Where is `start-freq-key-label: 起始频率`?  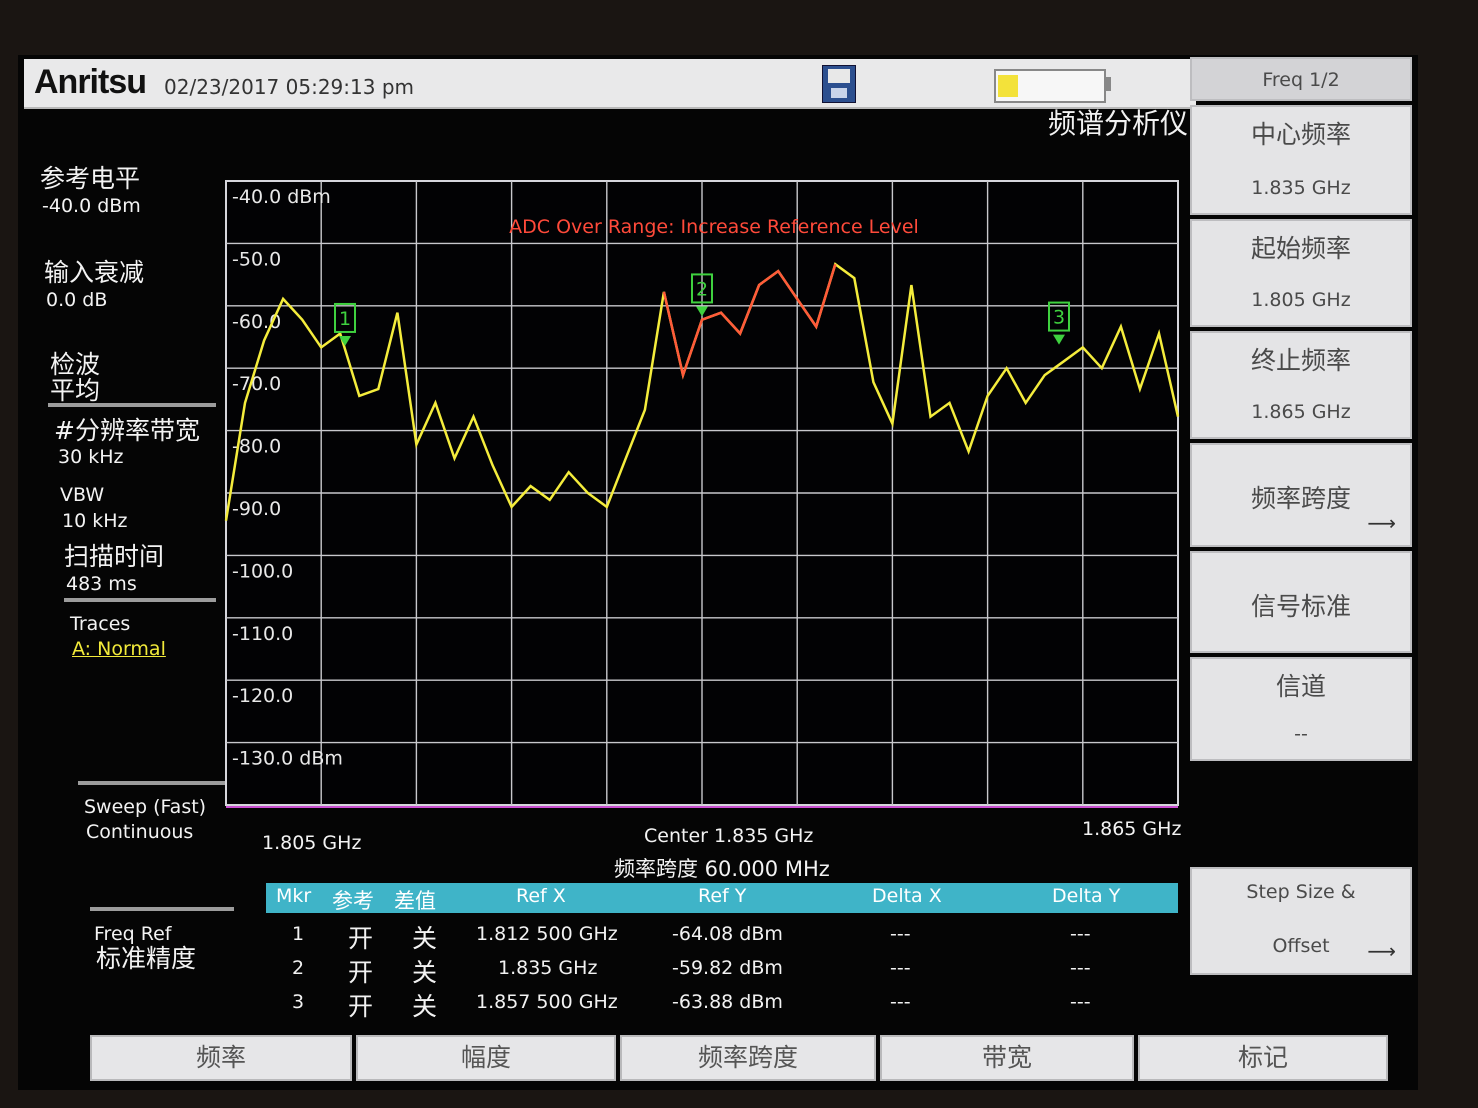
start-freq-key-label: 起始频率 is located at coordinates (1300, 248).